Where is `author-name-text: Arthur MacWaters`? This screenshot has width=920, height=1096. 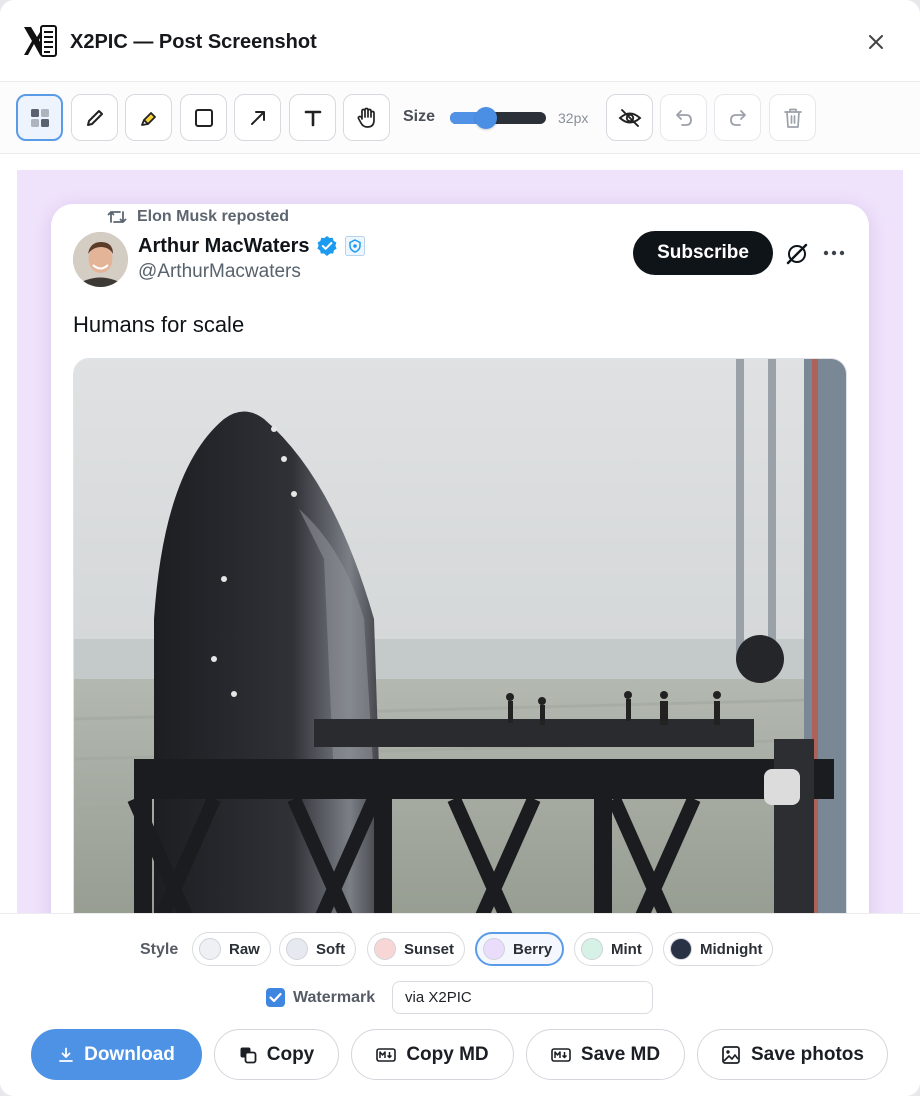 author-name-text: Arthur MacWaters is located at coordinates (224, 245).